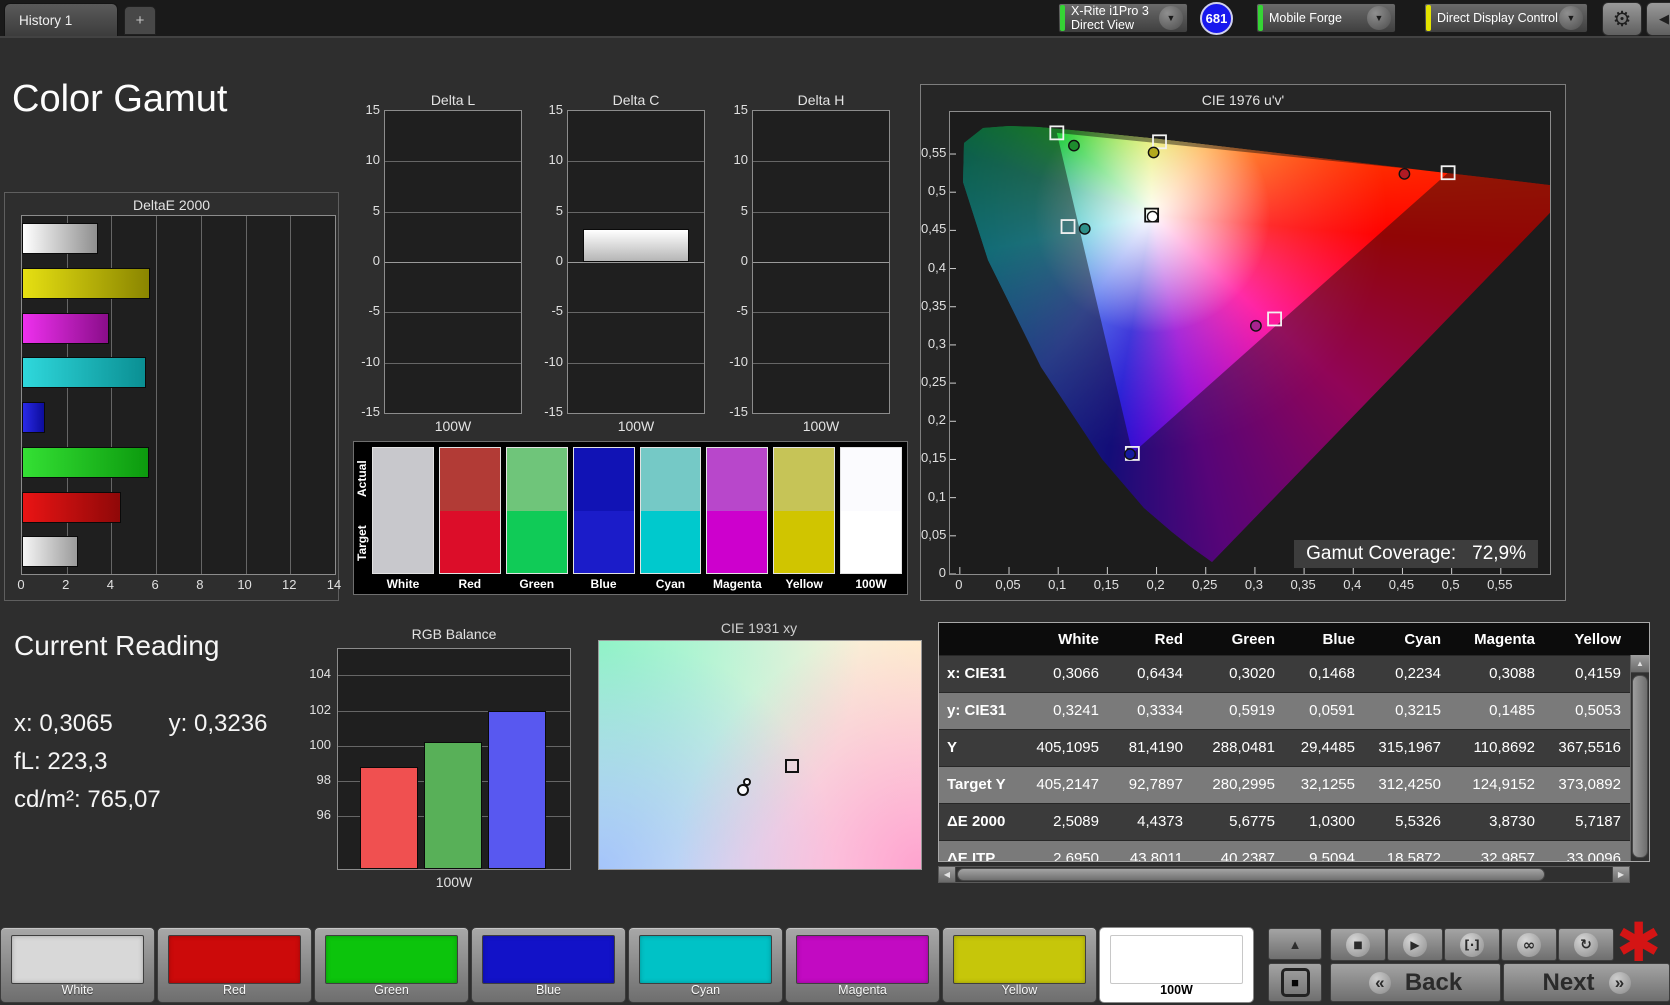 This screenshot has width=1670, height=1005. Describe the element at coordinates (1251, 874) in the screenshot. I see `horizontal-scroll-thumb` at that location.